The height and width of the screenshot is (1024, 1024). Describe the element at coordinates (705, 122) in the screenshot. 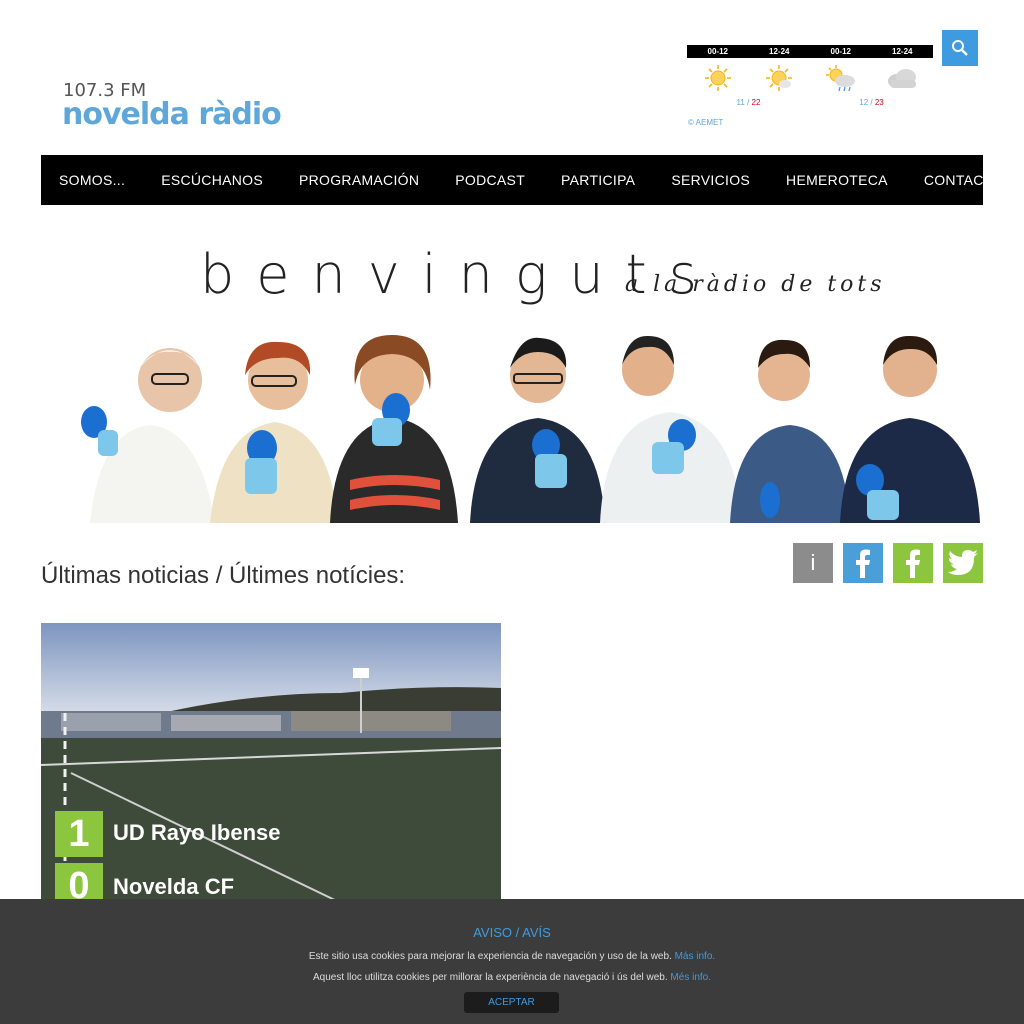

I see `aemet-credit: © AEMET` at that location.